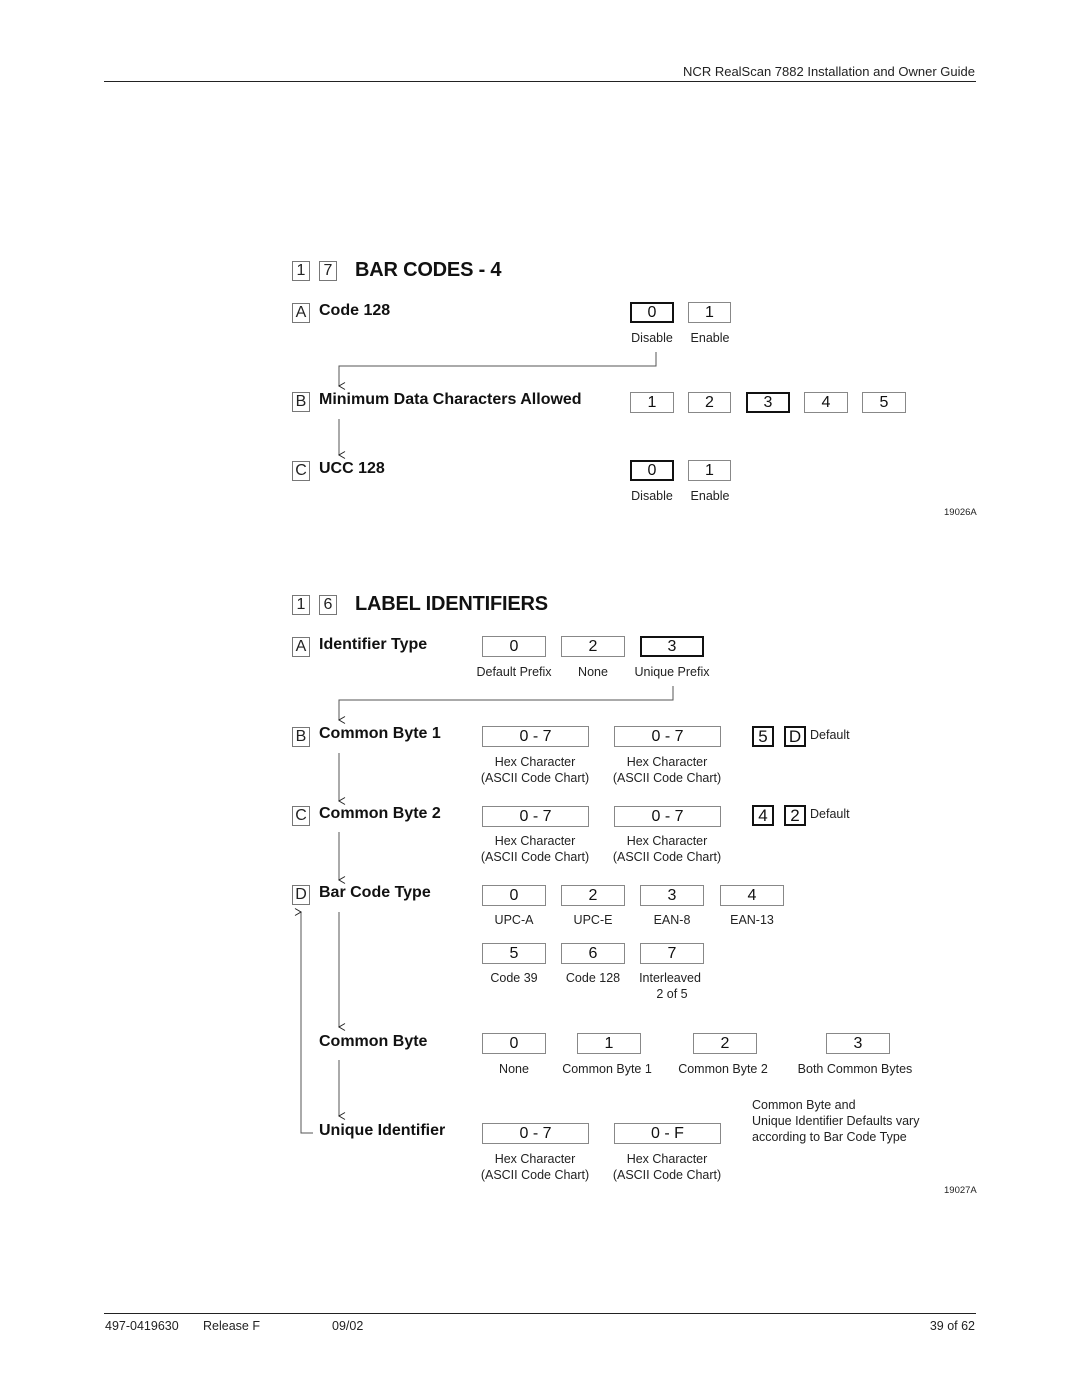 The height and width of the screenshot is (1397, 1080). What do you see at coordinates (609, 1043) in the screenshot?
I see `common-byte-option-1: 1` at bounding box center [609, 1043].